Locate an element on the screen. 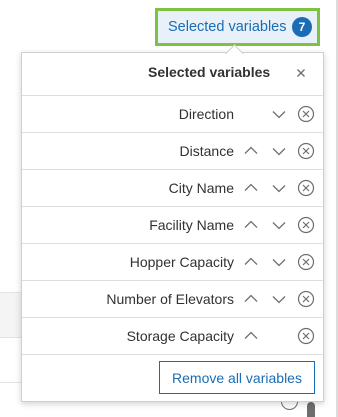 This screenshot has width=338, height=417. variable-label: Storage Capacity is located at coordinates (180, 336).